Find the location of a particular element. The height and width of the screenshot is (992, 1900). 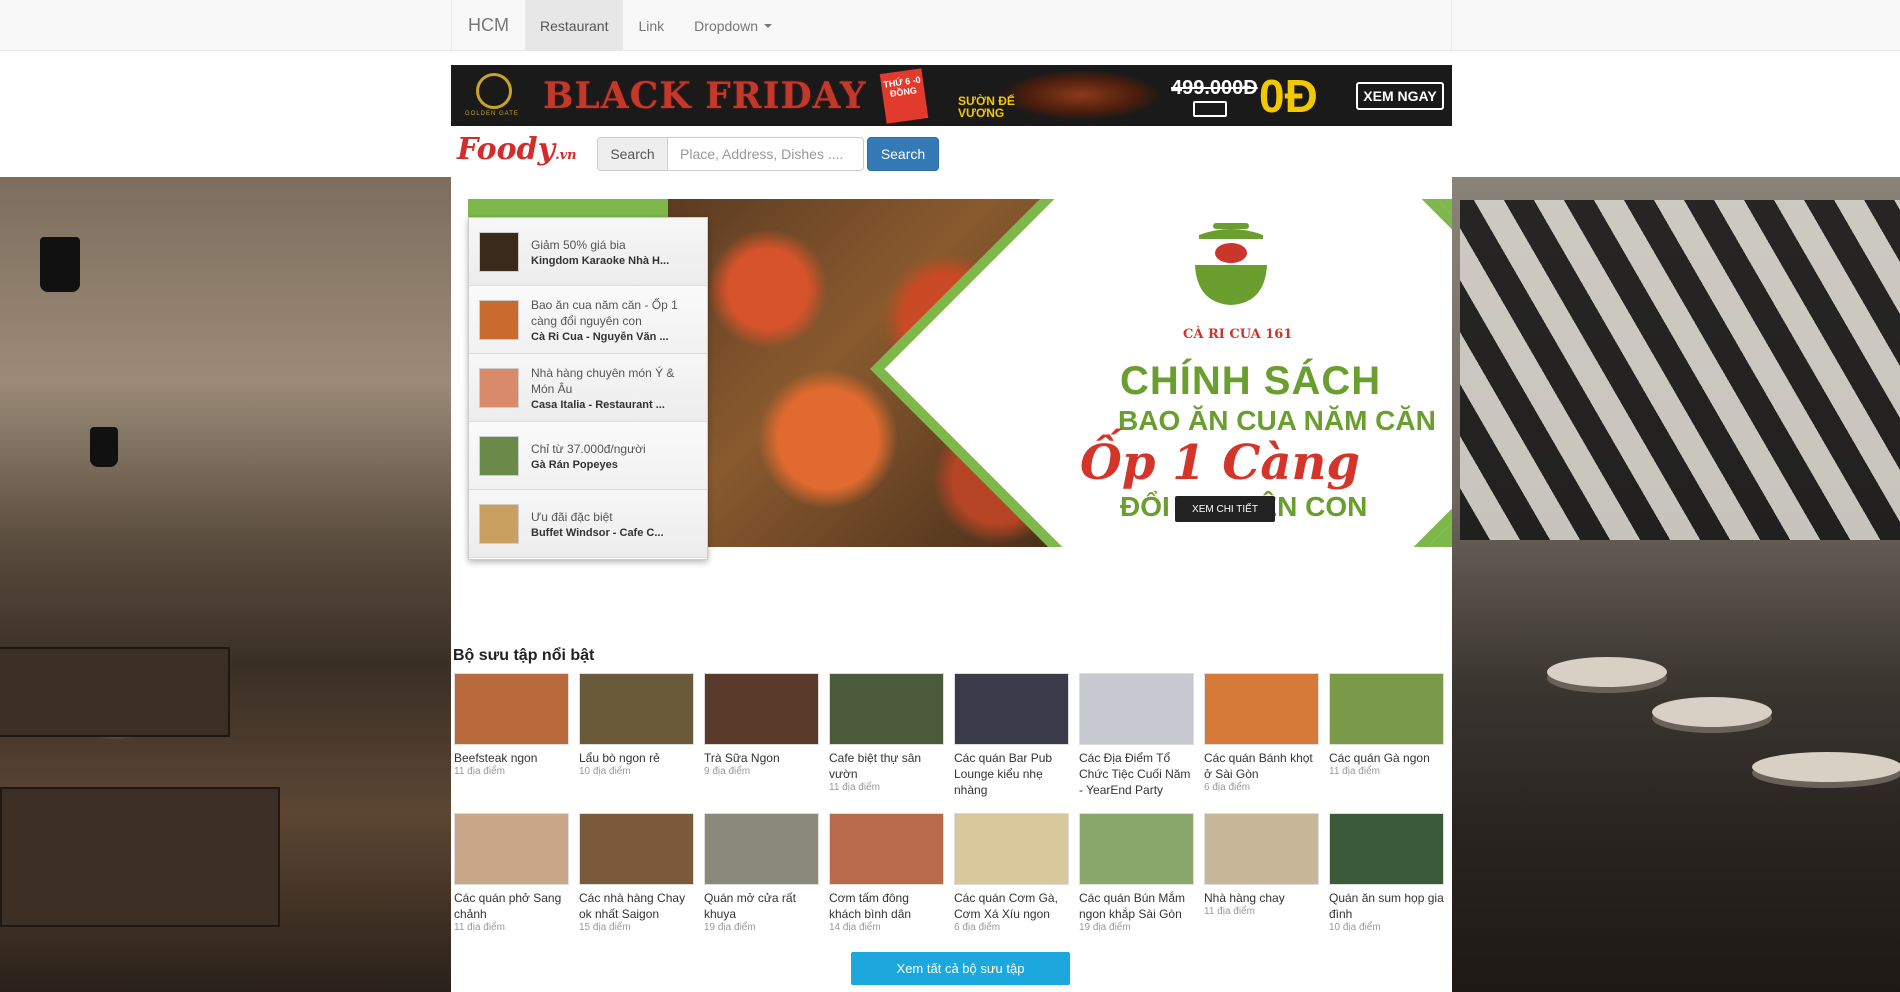

collection-title: Lẩu bò ngon rẻ is located at coordinates (636, 758).